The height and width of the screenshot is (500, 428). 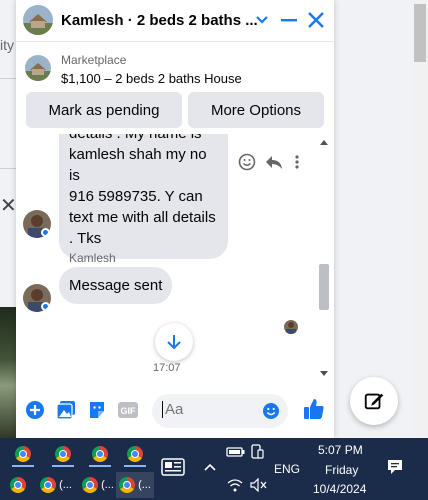 I want to click on composer: GIF, so click(x=175, y=410).